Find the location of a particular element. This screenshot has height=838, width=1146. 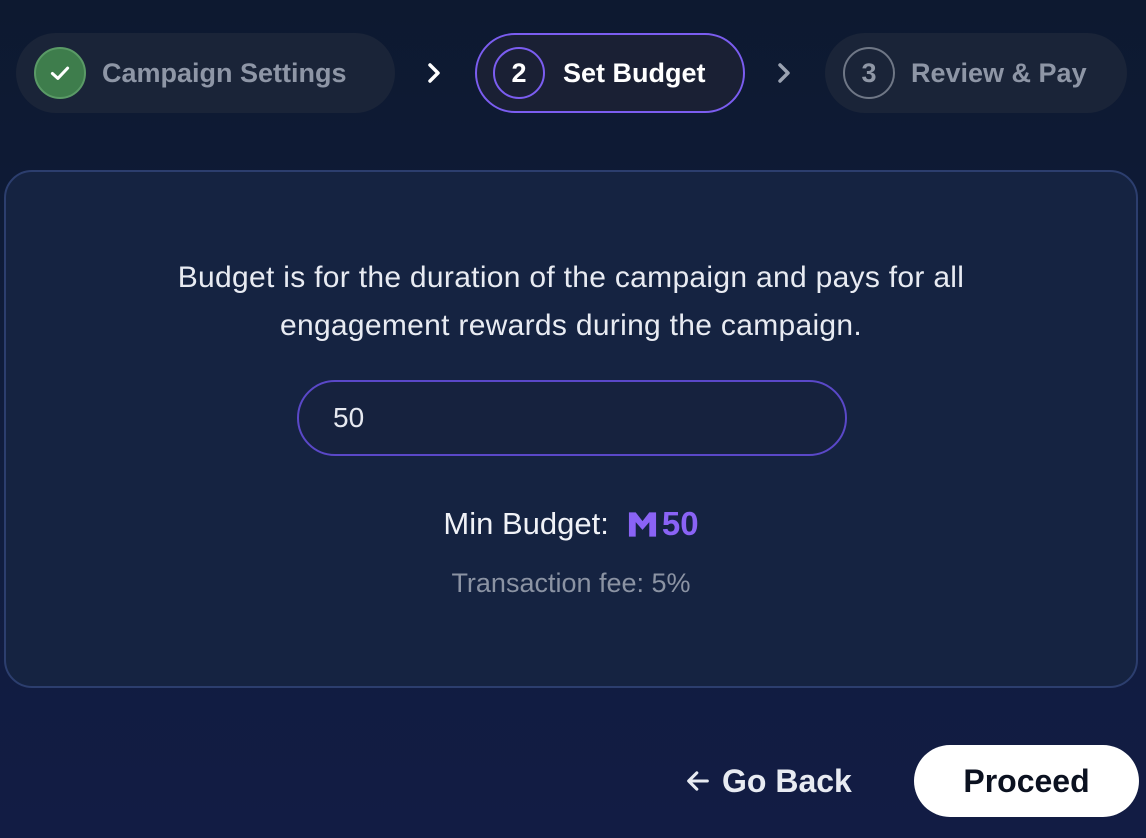

m-coin-icon is located at coordinates (642, 524).